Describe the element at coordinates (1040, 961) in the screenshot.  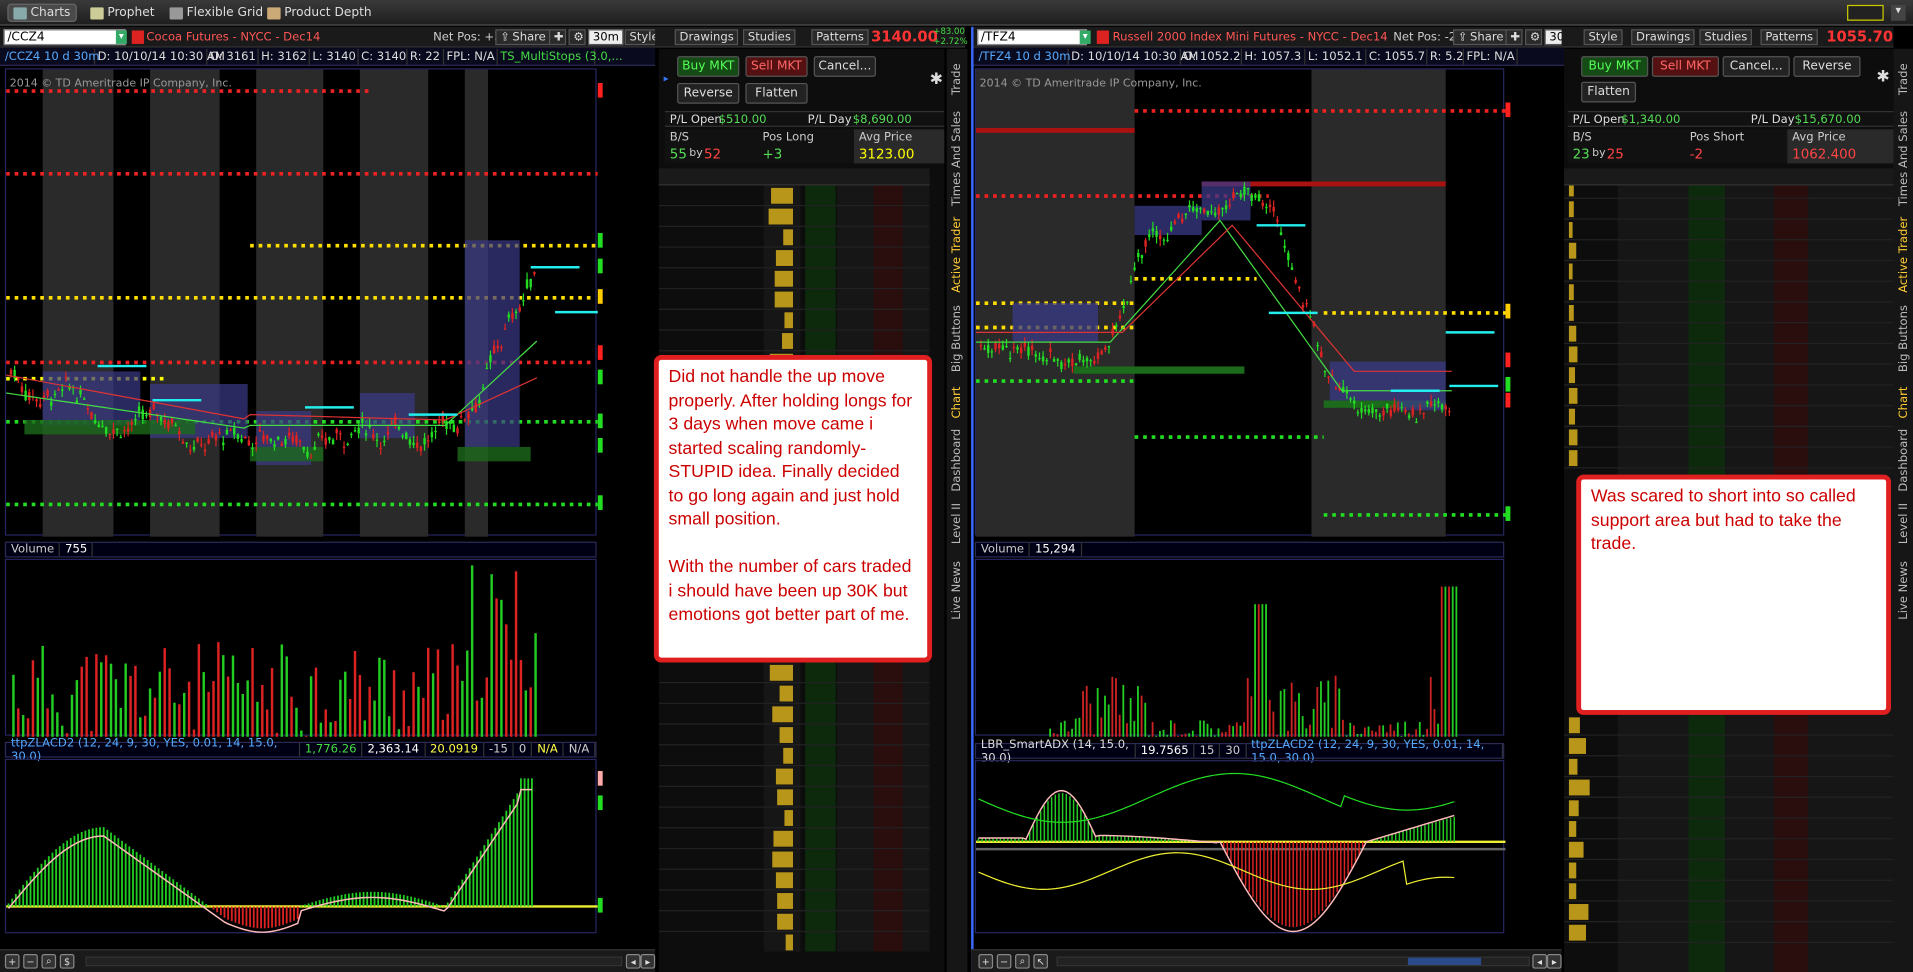
I see `pointer-icon: ↖` at that location.